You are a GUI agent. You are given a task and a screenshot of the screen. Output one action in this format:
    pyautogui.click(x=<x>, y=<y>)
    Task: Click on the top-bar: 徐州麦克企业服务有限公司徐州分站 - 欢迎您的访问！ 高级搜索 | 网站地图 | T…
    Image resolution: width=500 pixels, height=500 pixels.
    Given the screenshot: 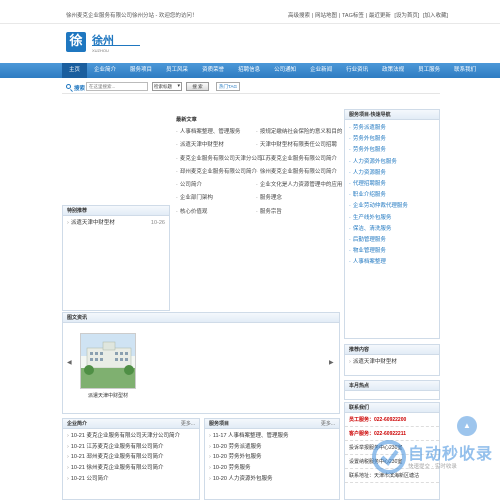 What is the action you would take?
    pyautogui.click(x=250, y=12)
    